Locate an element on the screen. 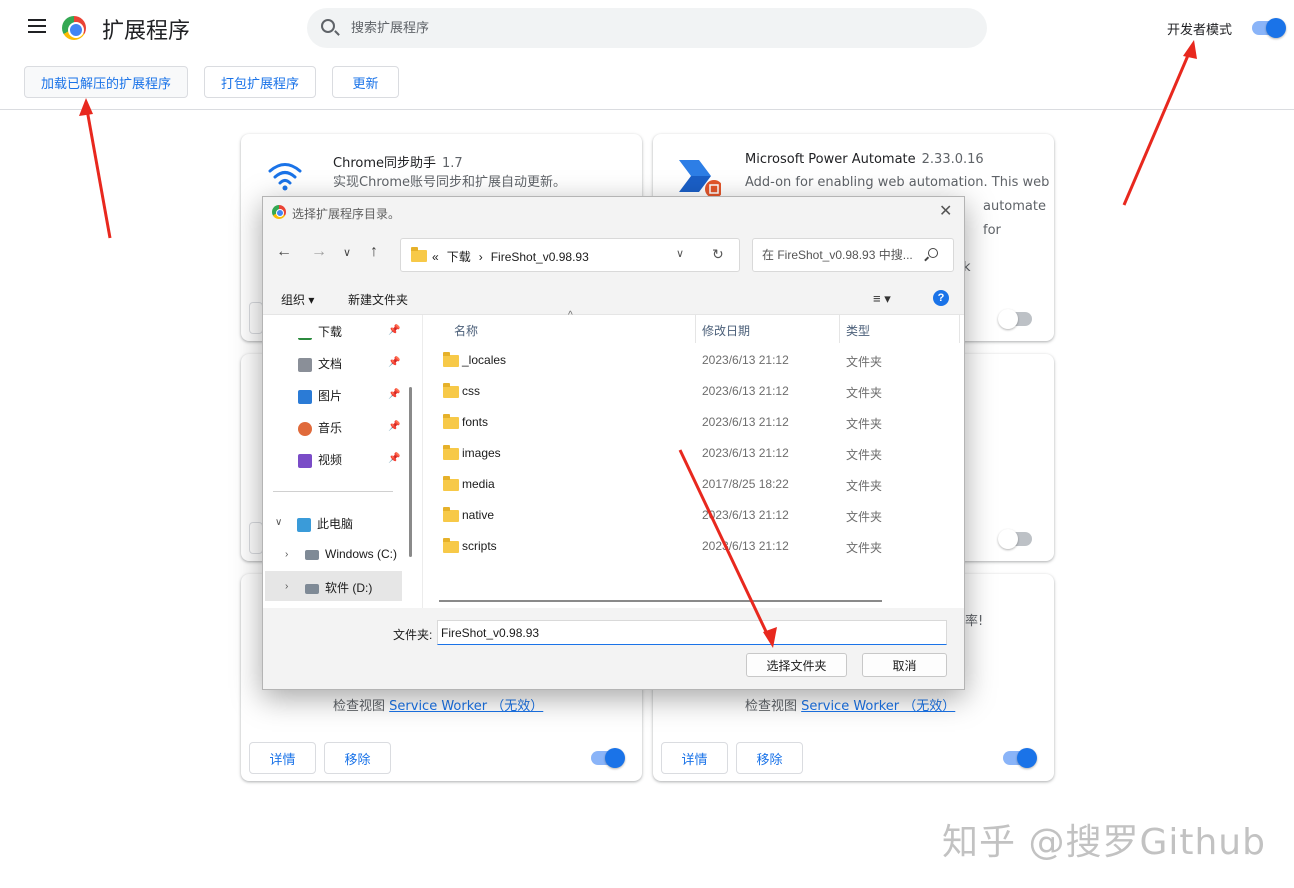  header-divider is located at coordinates (647, 109).